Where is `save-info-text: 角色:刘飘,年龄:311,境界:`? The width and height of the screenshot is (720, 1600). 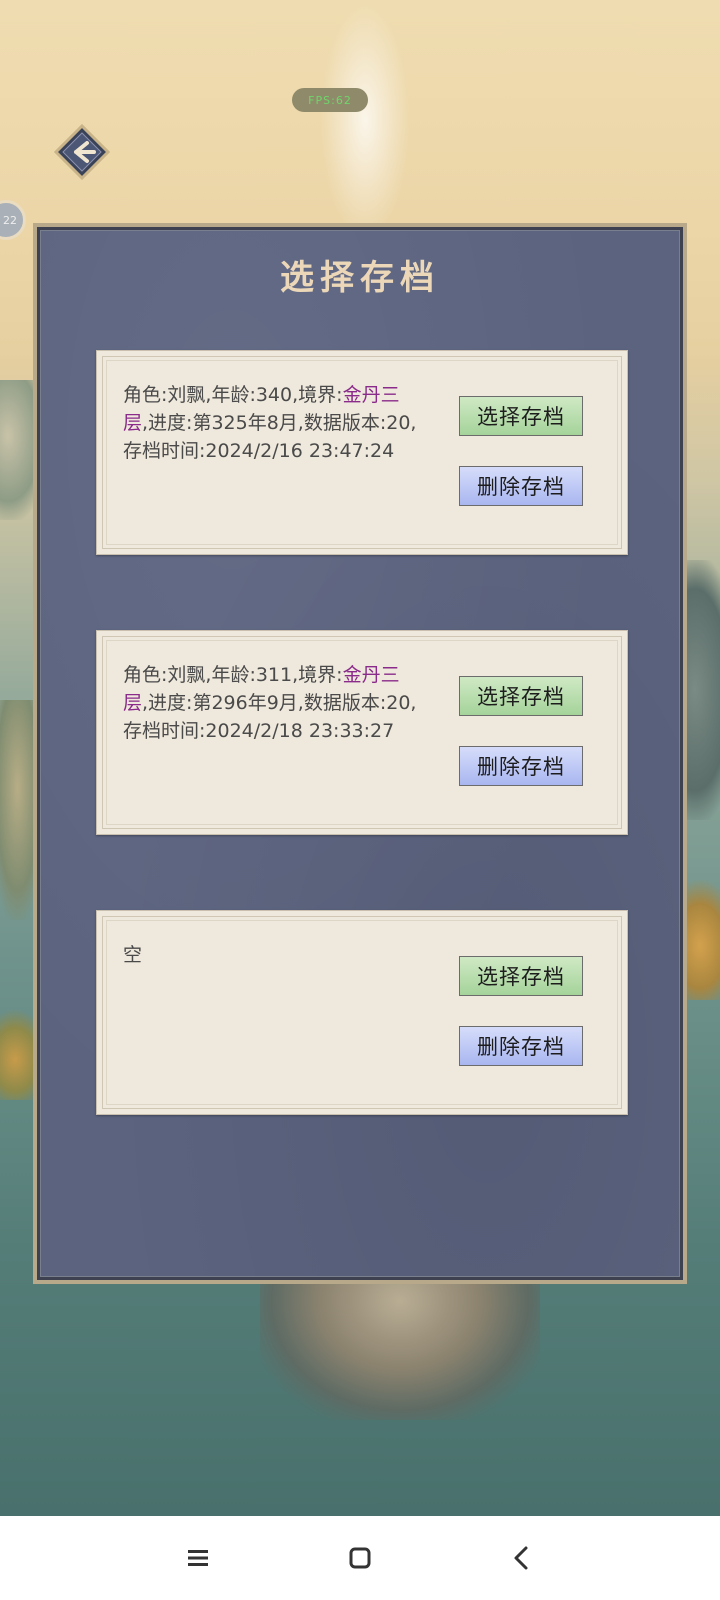 save-info-text: 角色:刘飘,年龄:311,境界: is located at coordinates (233, 675).